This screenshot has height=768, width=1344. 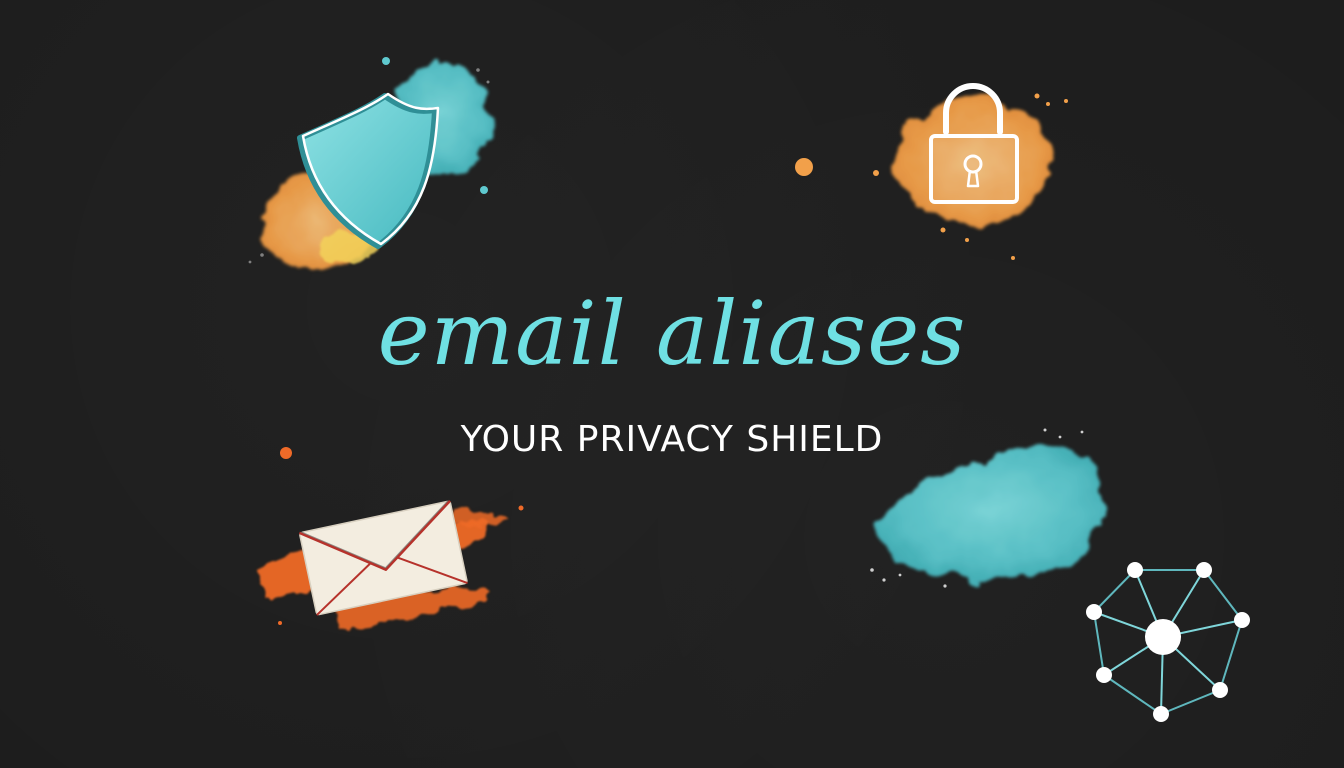 I want to click on headline-title: email aliases, so click(x=672, y=333).